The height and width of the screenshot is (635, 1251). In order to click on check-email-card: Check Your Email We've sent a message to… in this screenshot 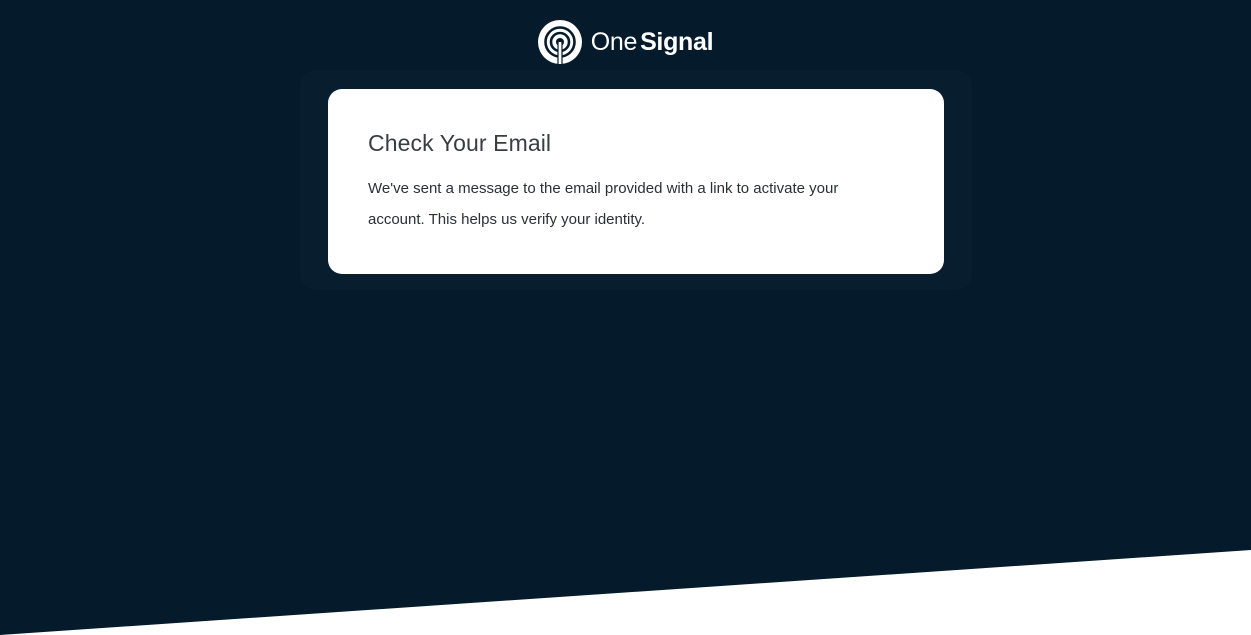, I will do `click(636, 181)`.